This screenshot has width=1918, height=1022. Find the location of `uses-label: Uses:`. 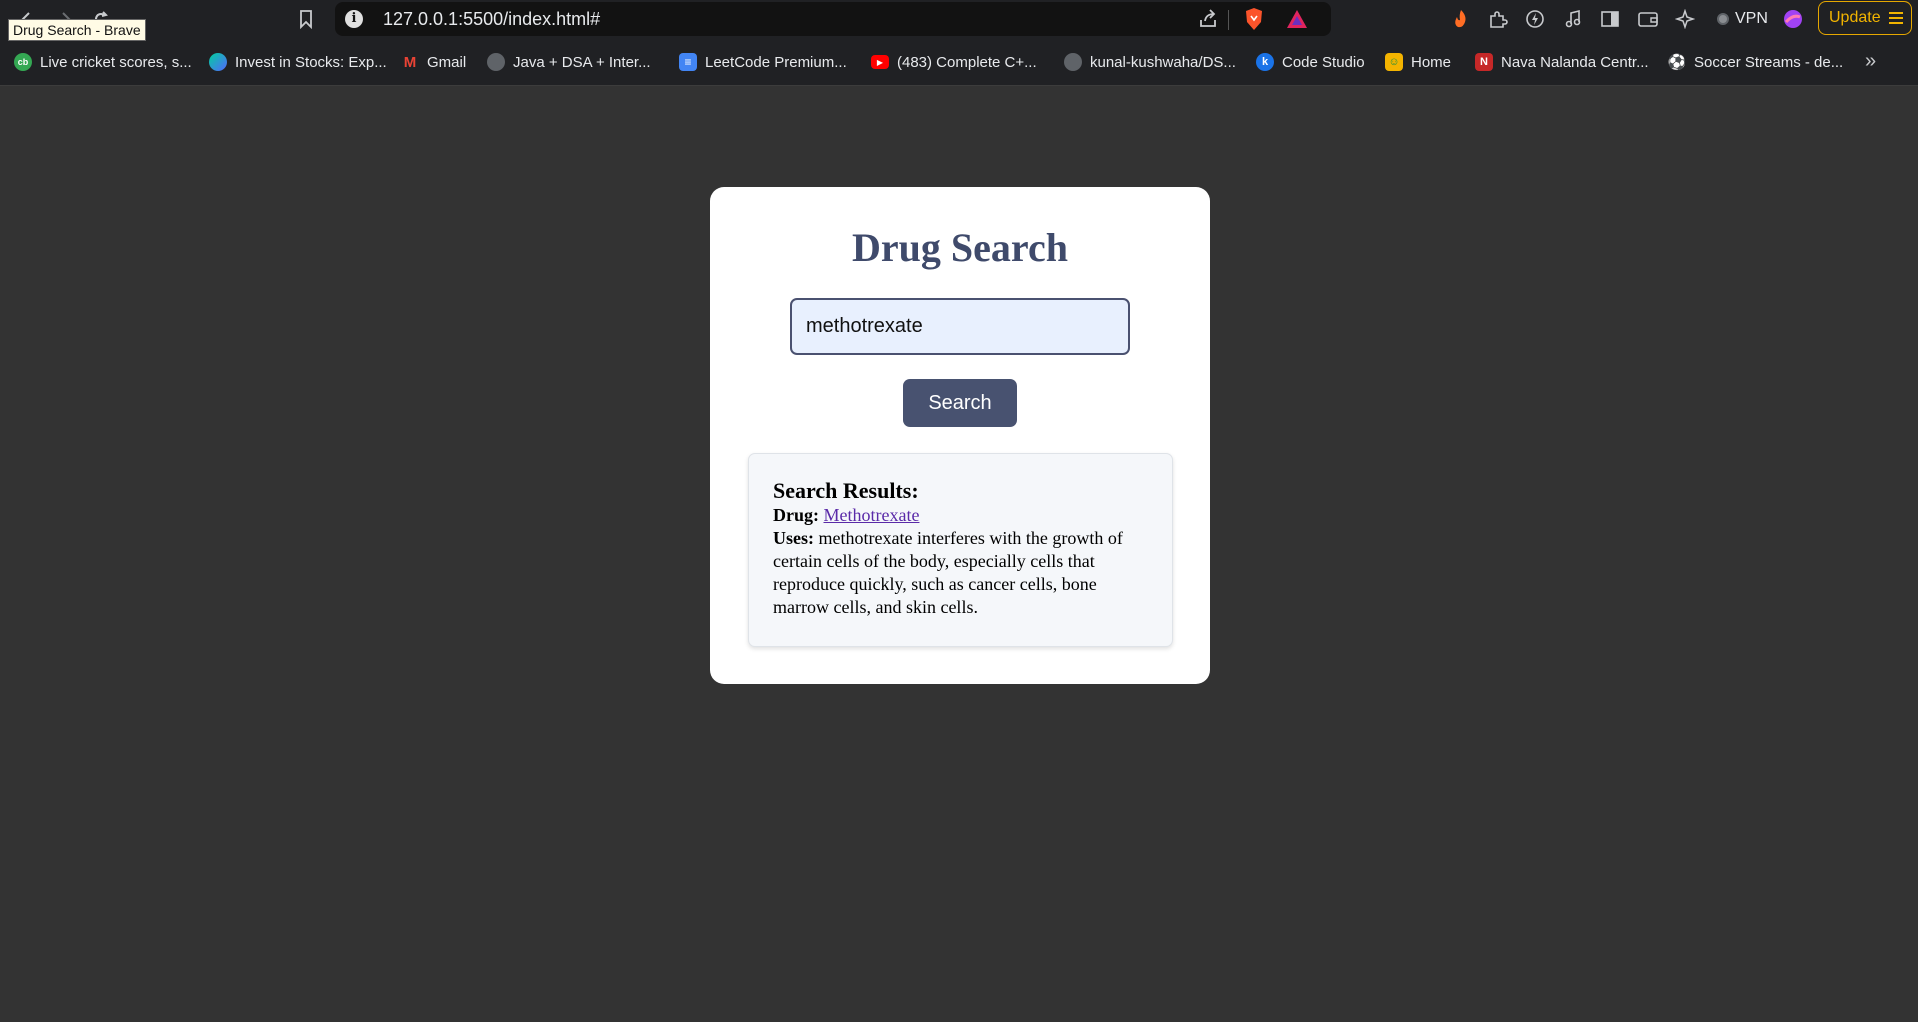

uses-label: Uses: is located at coordinates (796, 538).